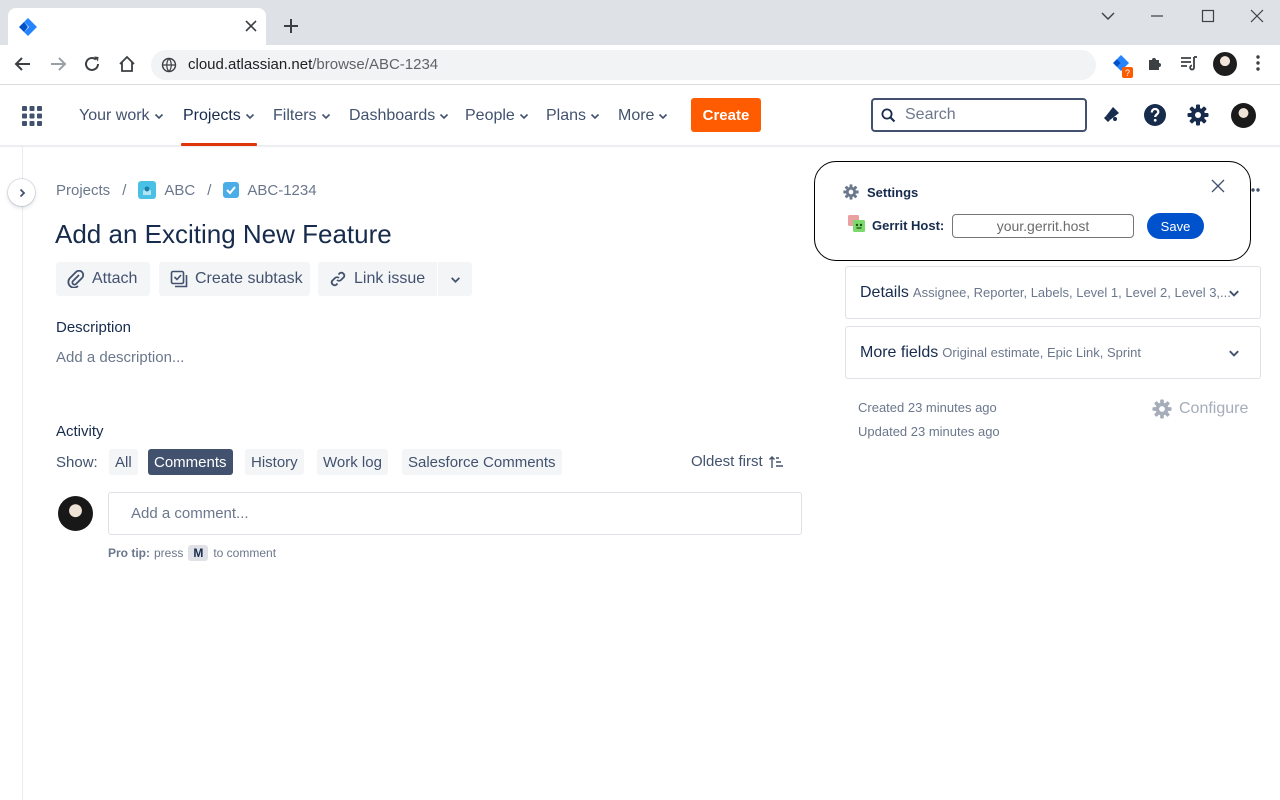 This screenshot has height=800, width=1280. What do you see at coordinates (313, 64) in the screenshot?
I see `url-text: cloud.atlassian.net/browse/ABC-1234` at bounding box center [313, 64].